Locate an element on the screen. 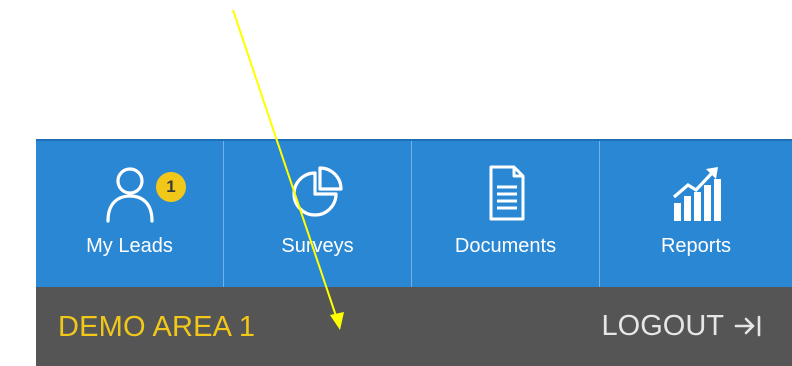 This screenshot has width=792, height=366. logout-button: LOGOUT is located at coordinates (682, 326).